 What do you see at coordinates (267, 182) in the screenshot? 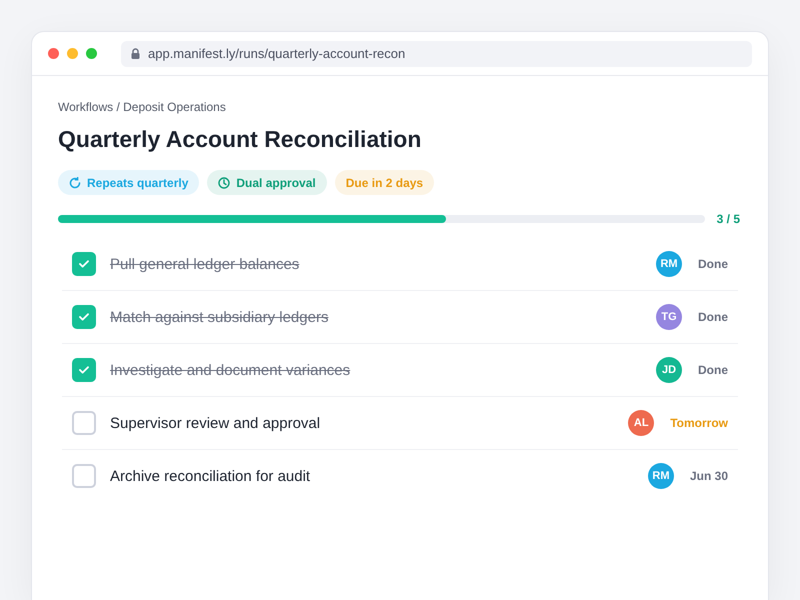
I see `tag-chip: Dual approval` at bounding box center [267, 182].